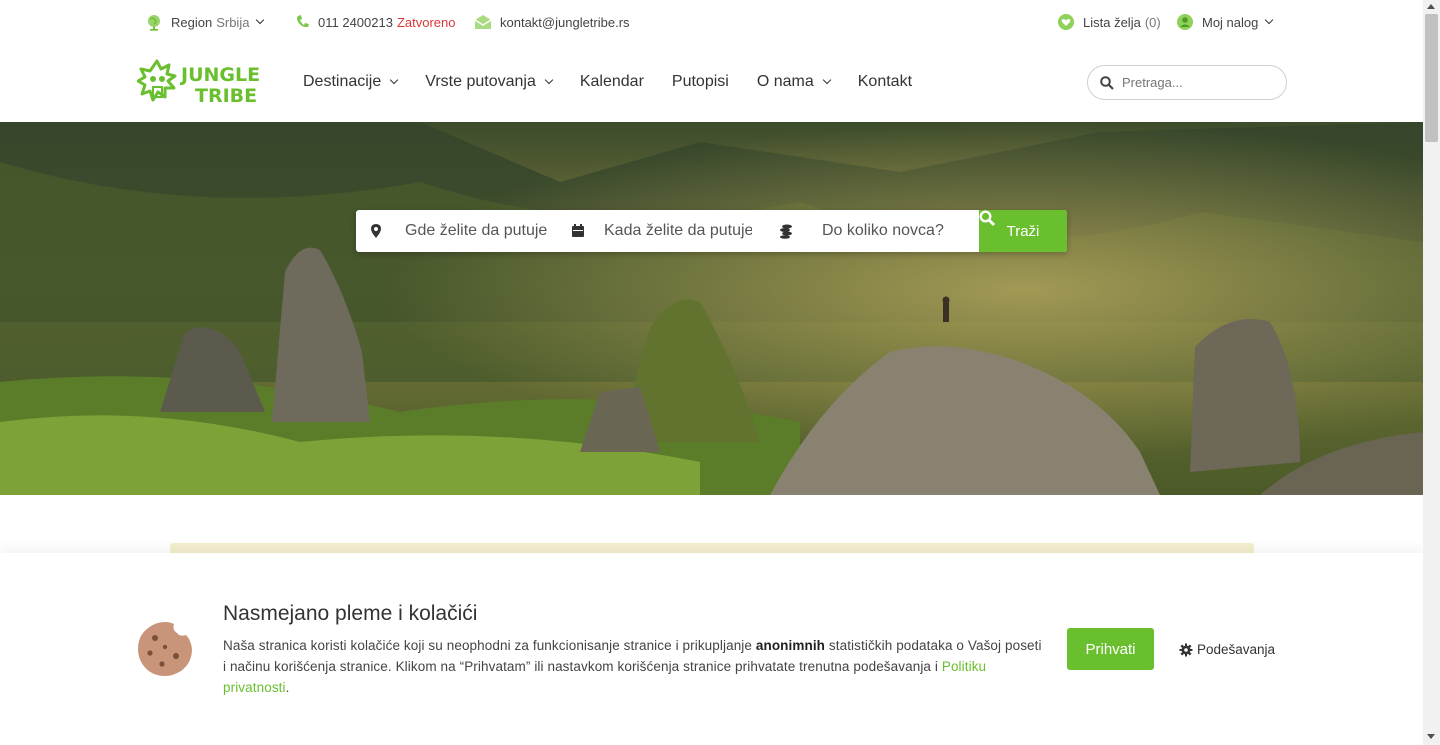 The image size is (1440, 745). I want to click on jungle-tribe-logo: JUNGLE TRIBE, so click(205, 83).